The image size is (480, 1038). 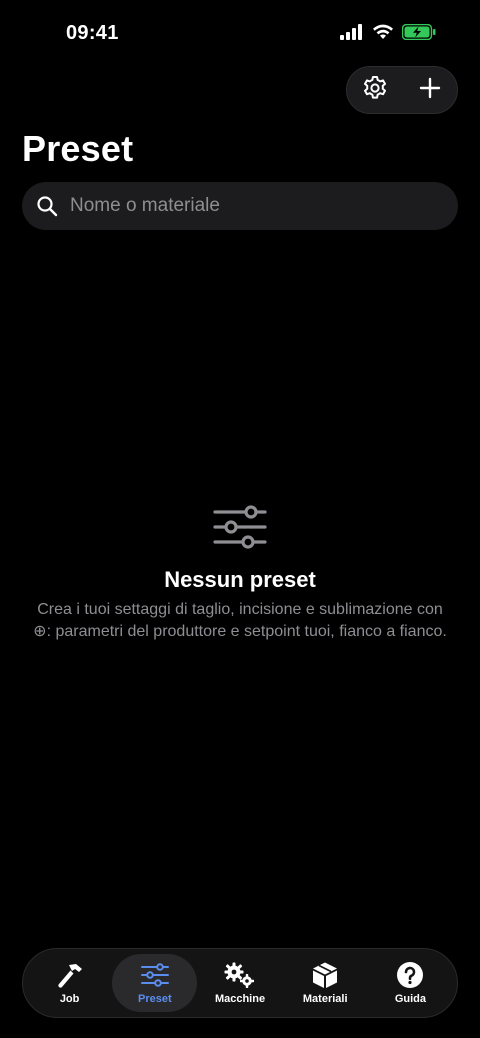 I want to click on plus-icon, so click(x=430, y=90).